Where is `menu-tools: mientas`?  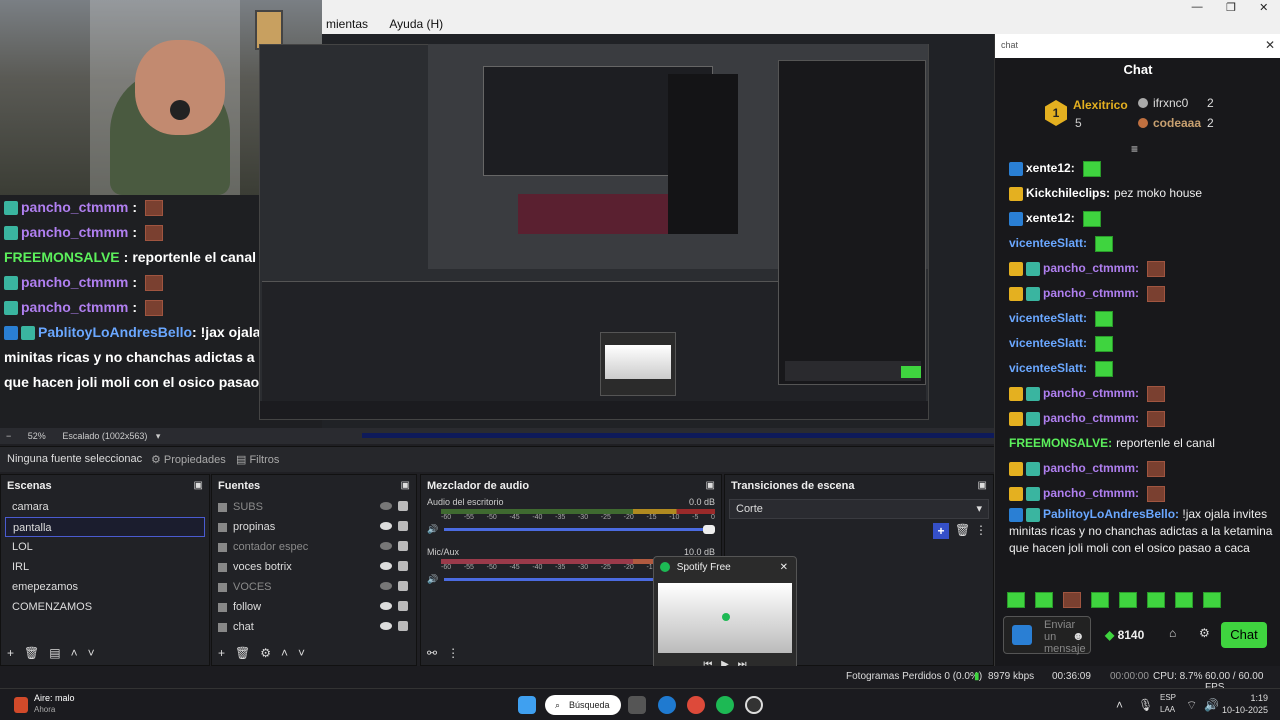
menu-tools: mientas is located at coordinates (347, 24).